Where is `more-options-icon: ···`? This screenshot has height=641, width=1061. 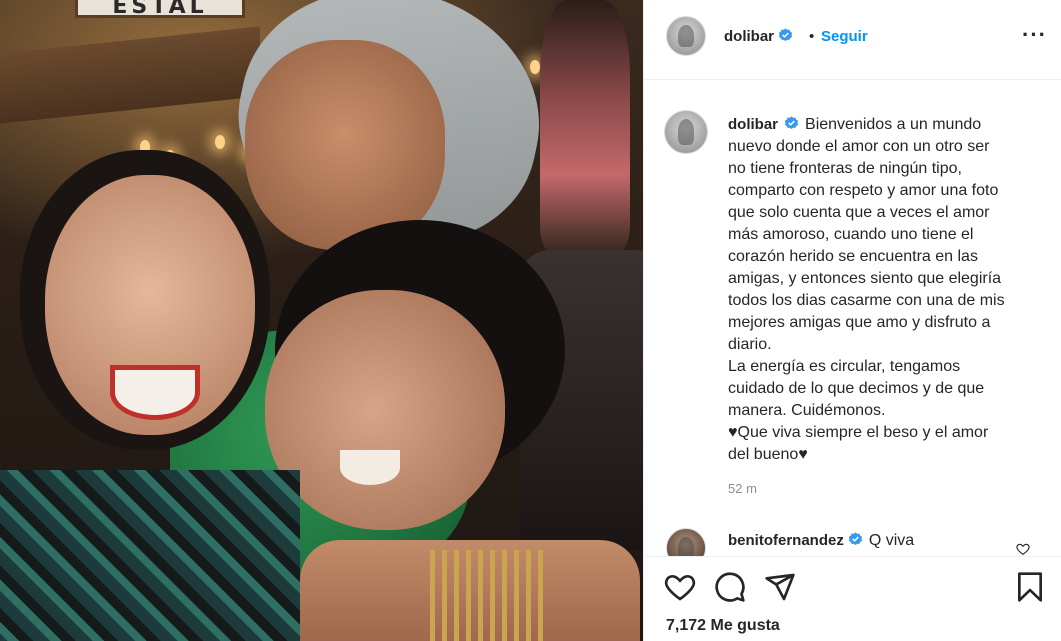
more-options-icon: ··· is located at coordinates (1034, 36).